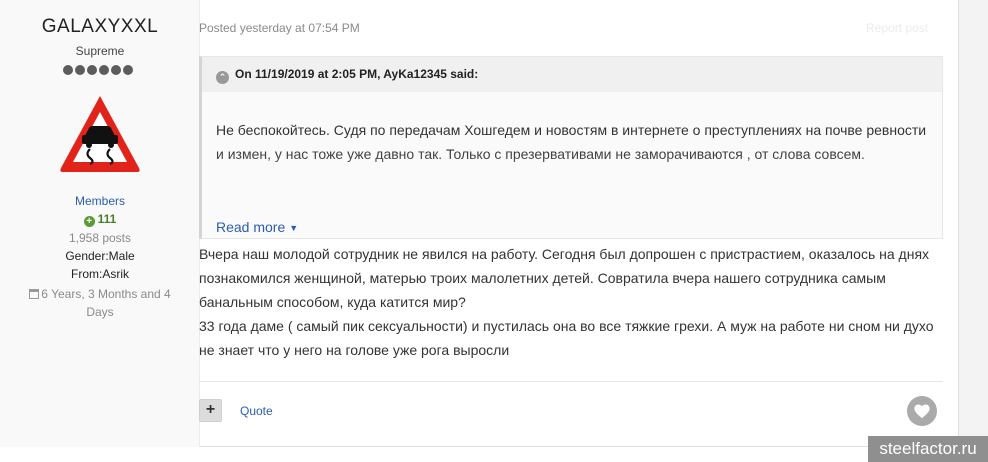 The image size is (988, 462). What do you see at coordinates (222, 77) in the screenshot?
I see `chevron-circle-icon: ⌃` at bounding box center [222, 77].